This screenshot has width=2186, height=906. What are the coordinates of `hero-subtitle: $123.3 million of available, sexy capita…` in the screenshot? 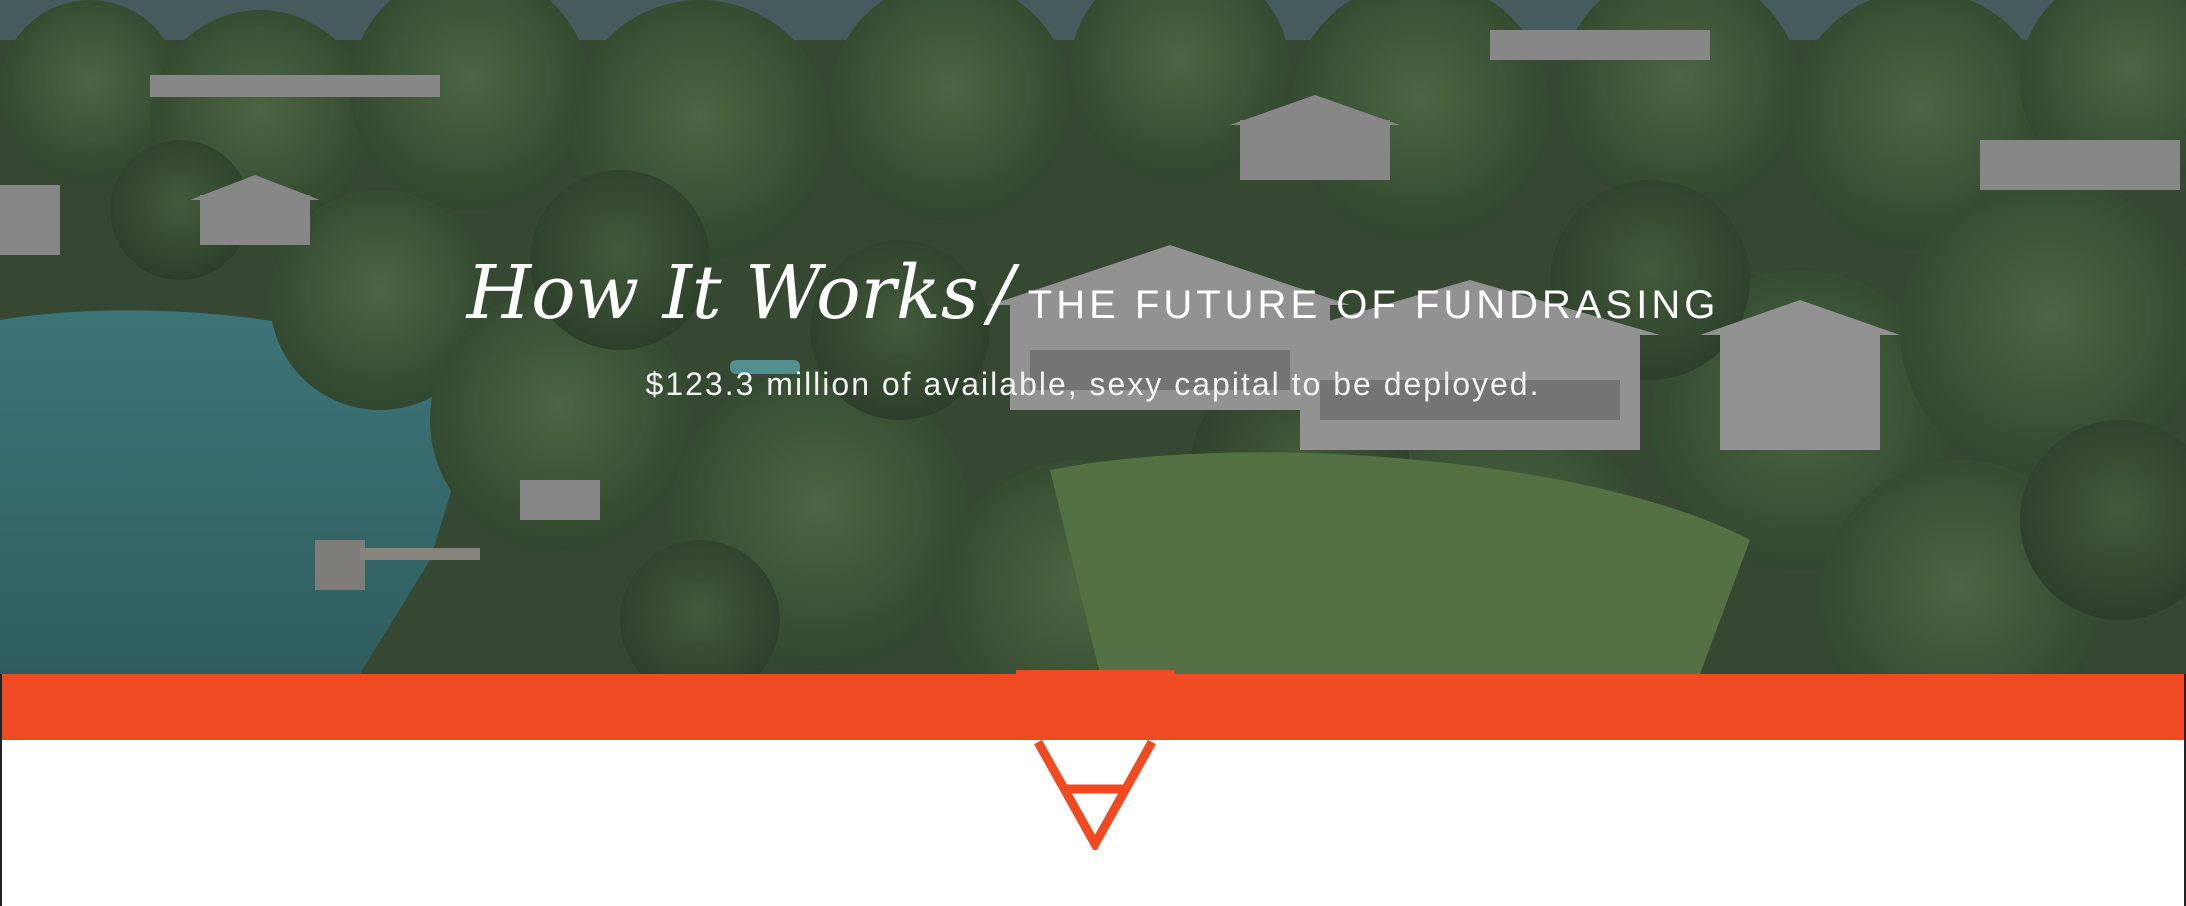 It's located at (1093, 384).